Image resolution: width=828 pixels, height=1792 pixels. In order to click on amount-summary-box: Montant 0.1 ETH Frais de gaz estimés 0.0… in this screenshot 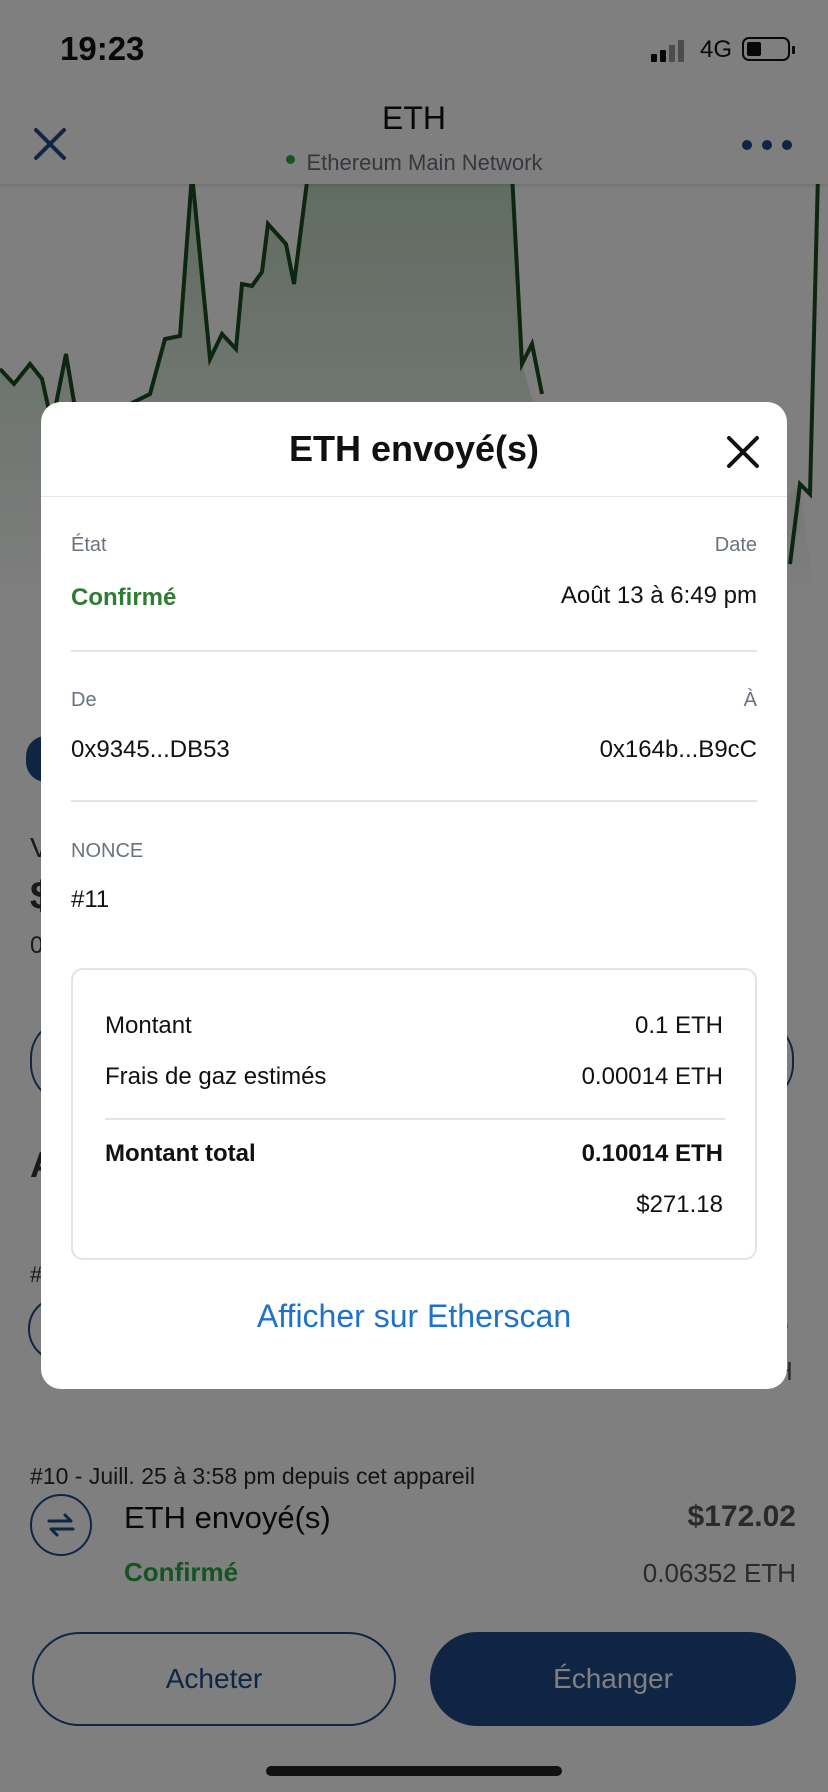, I will do `click(414, 1114)`.